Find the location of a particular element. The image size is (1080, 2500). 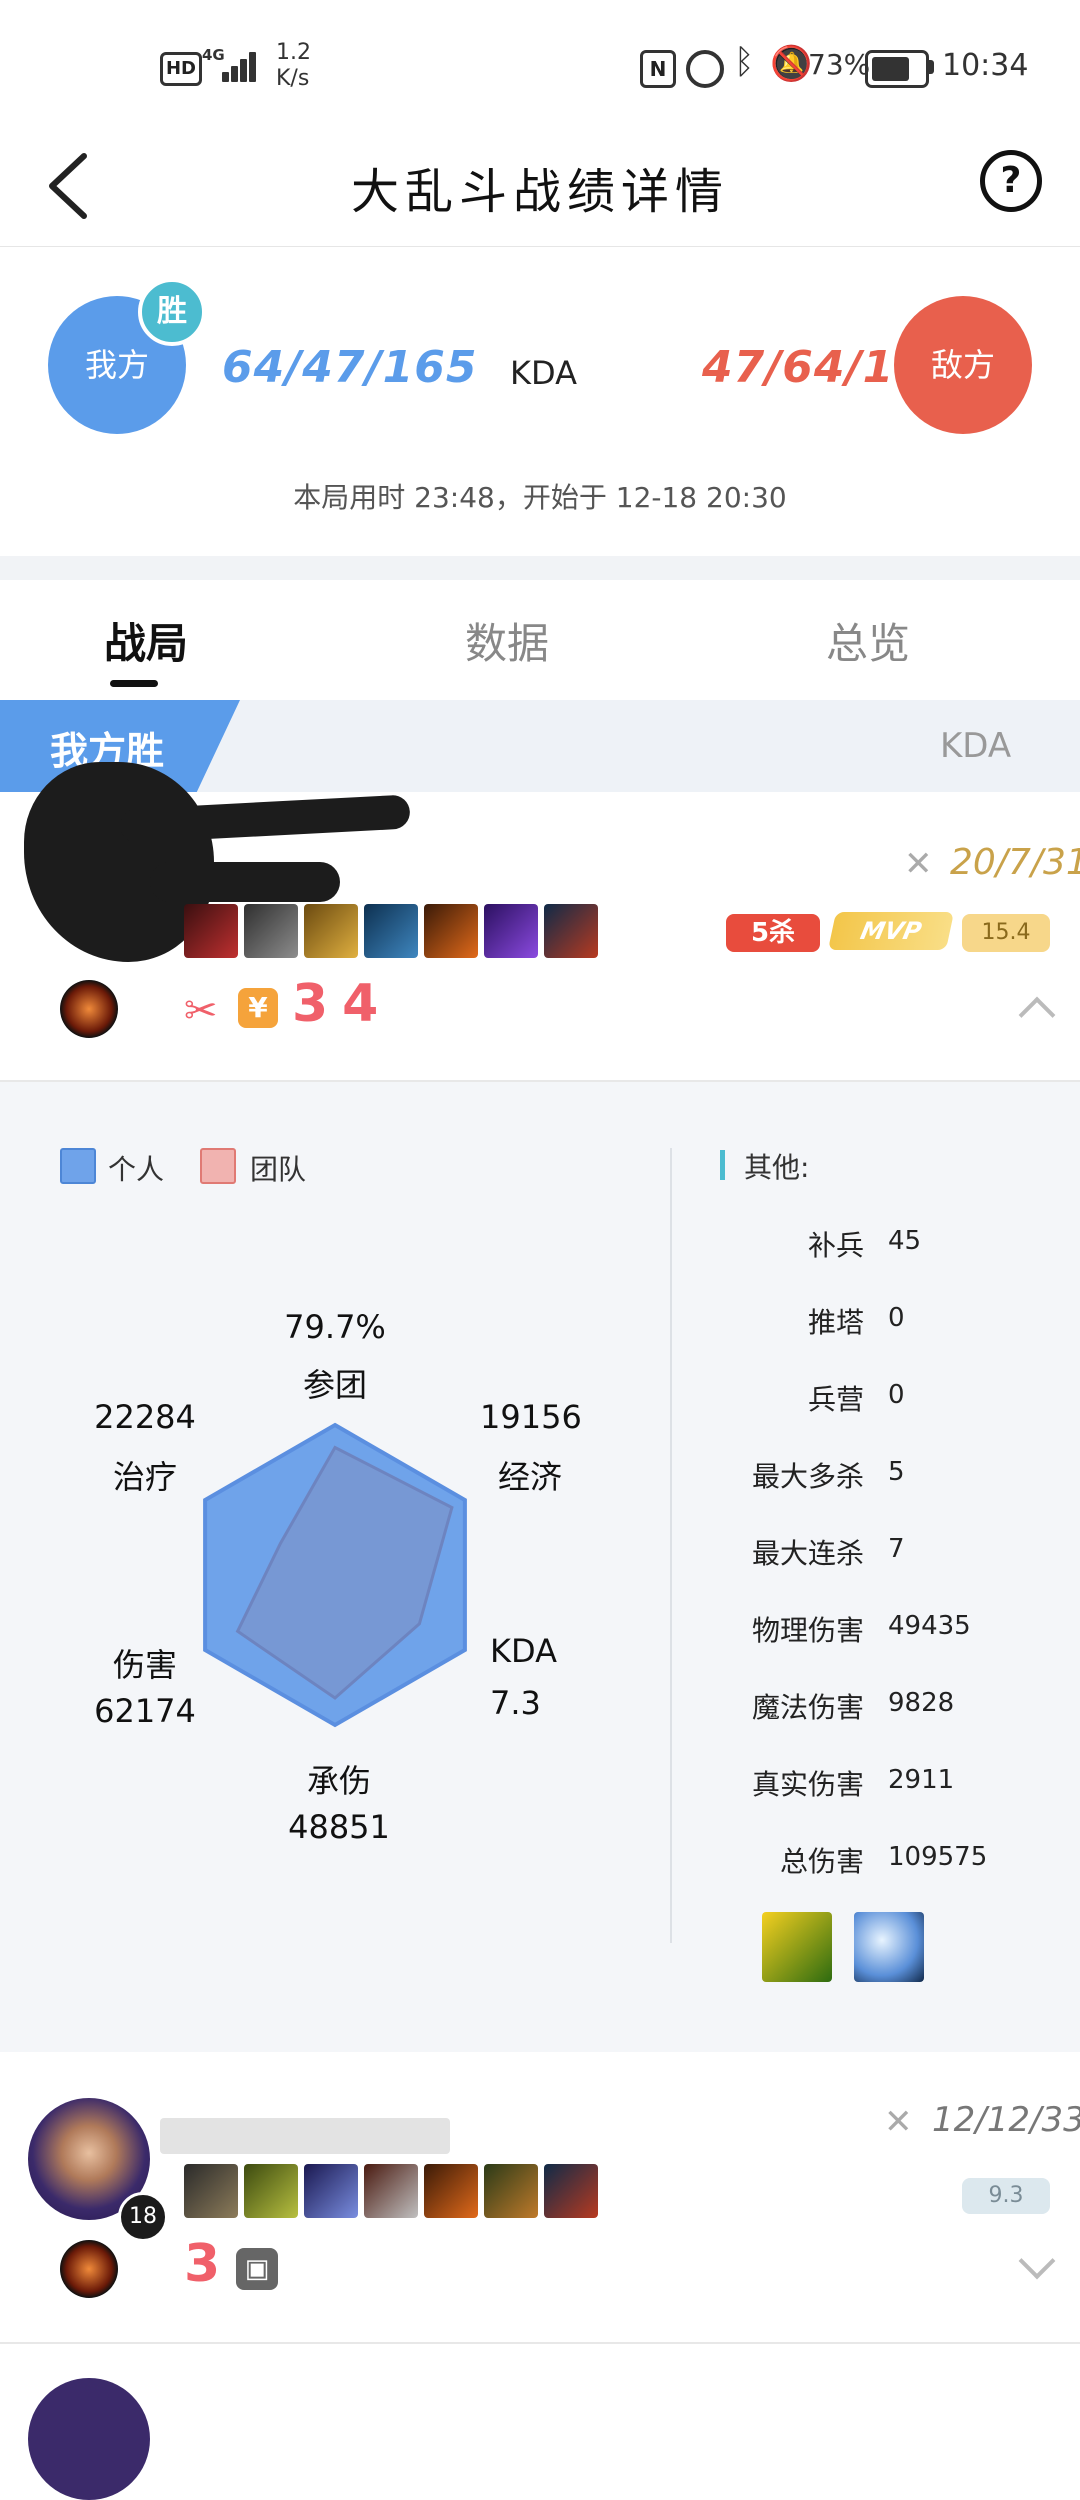

kills-badge: 5杀 is located at coordinates (773, 933).